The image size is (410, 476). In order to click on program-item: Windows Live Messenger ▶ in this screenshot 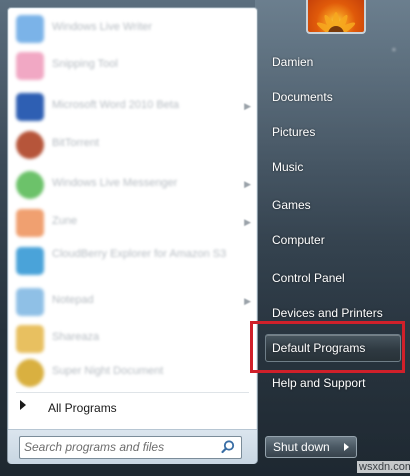, I will do `click(132, 185)`.